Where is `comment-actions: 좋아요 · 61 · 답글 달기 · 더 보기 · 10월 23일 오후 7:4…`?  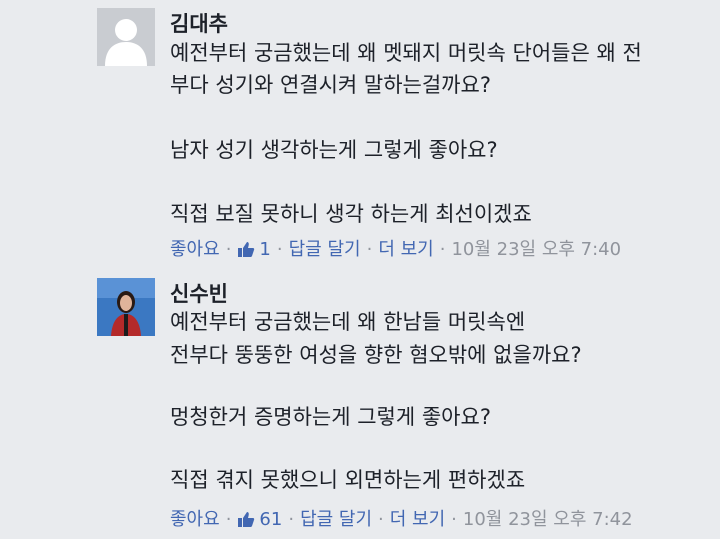
comment-actions: 좋아요 · 61 · 답글 달기 · 더 보기 · 10월 23일 오후 7:4… is located at coordinates (401, 520).